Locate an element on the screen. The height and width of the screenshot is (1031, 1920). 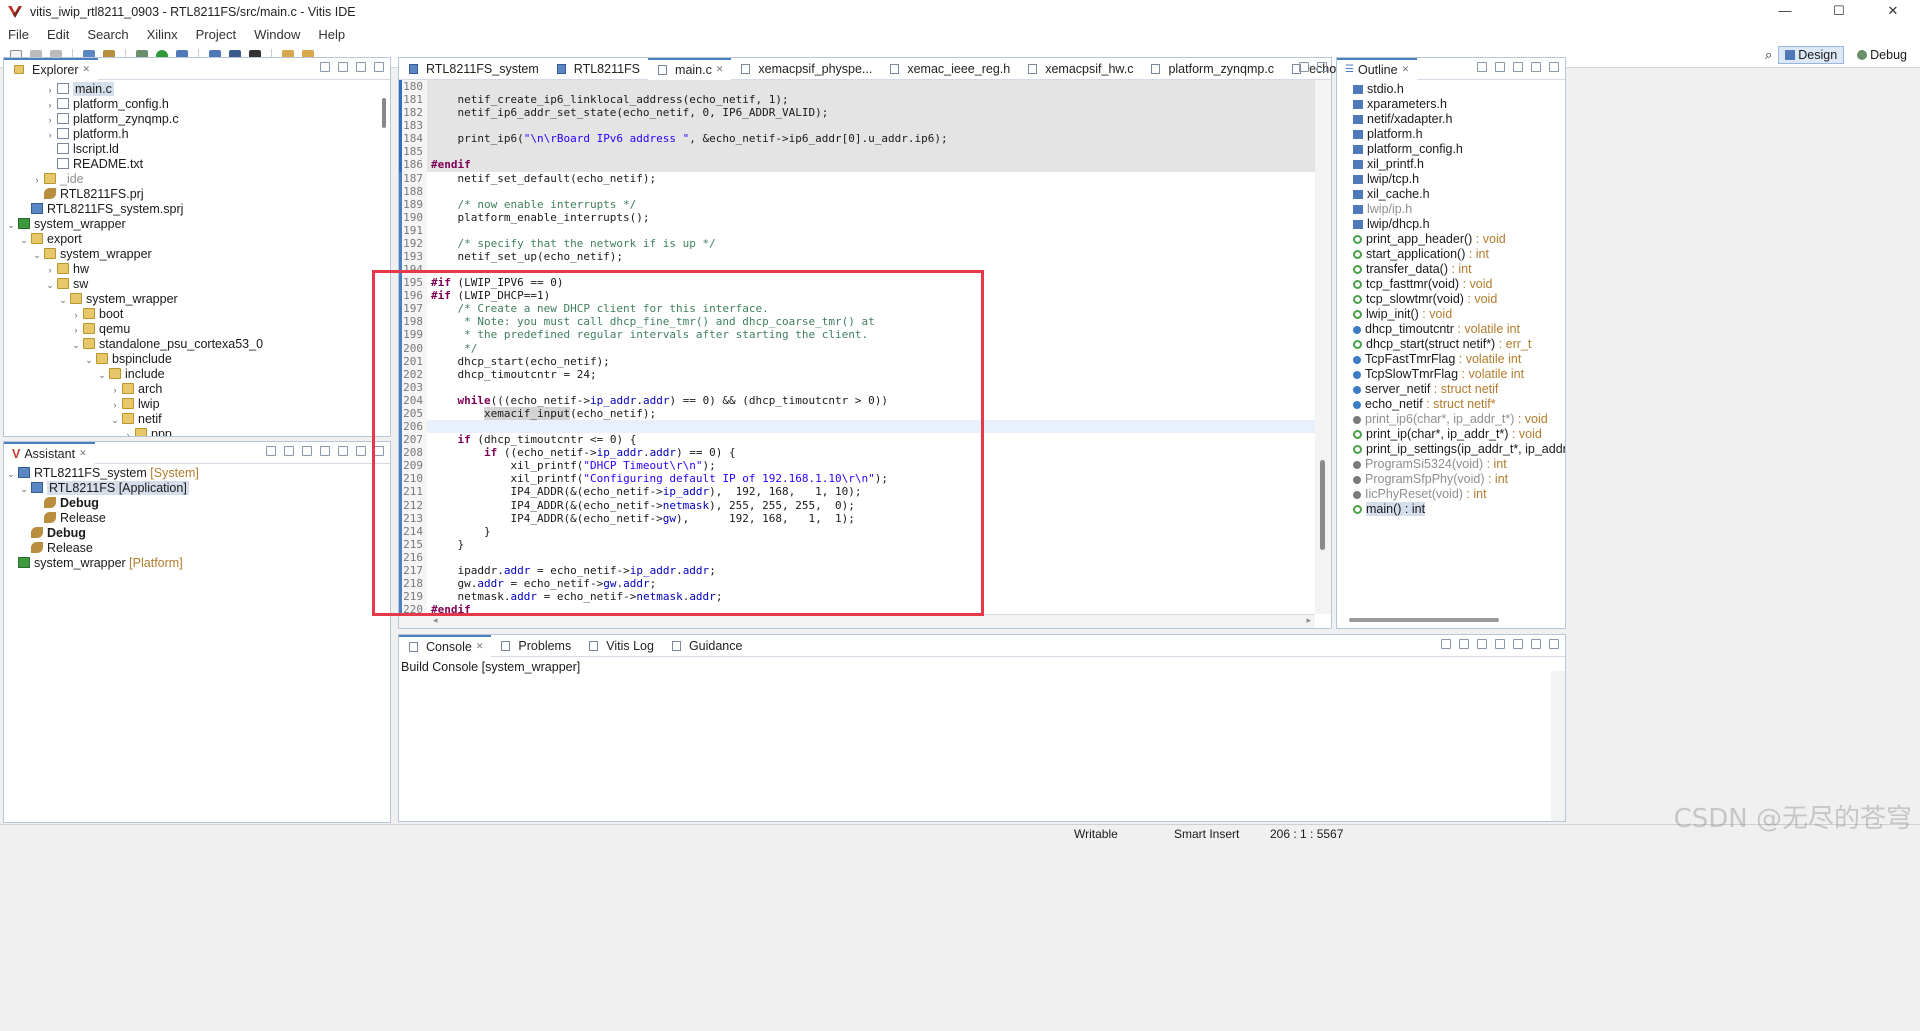
outline-item: echo_netif : struct netif* is located at coordinates (1451, 404).